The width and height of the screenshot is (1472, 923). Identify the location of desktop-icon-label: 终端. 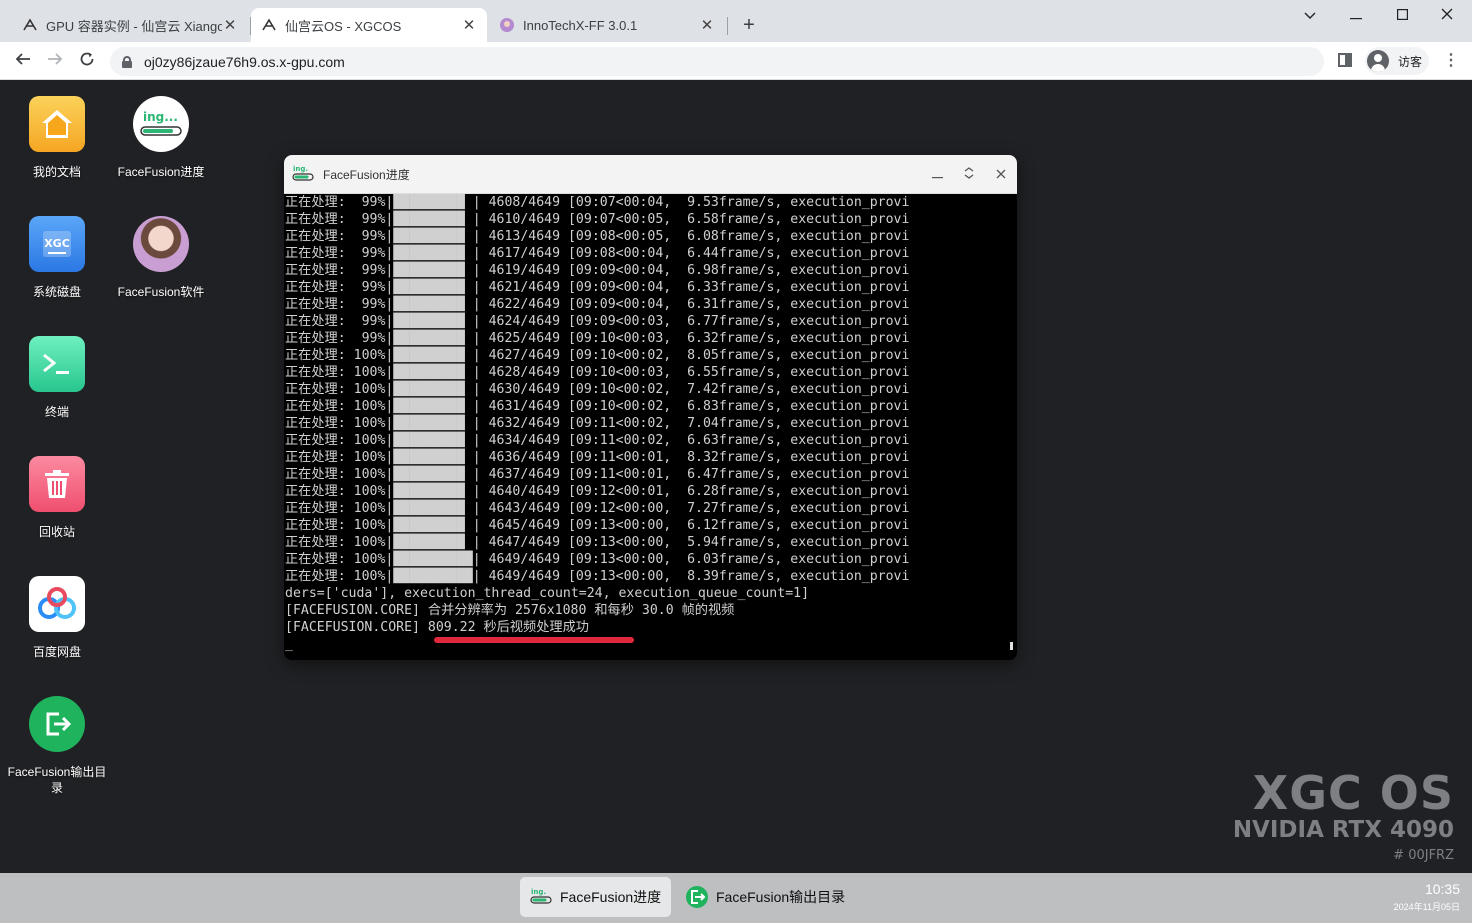
(56, 412).